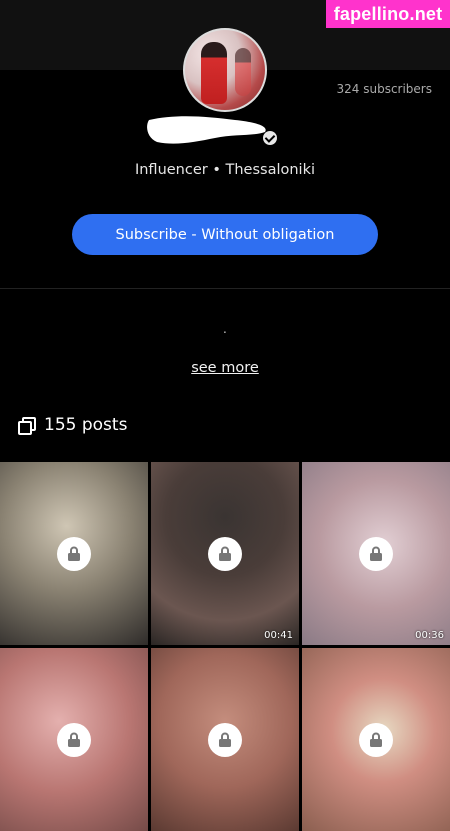  I want to click on posts-icon, so click(27, 426).